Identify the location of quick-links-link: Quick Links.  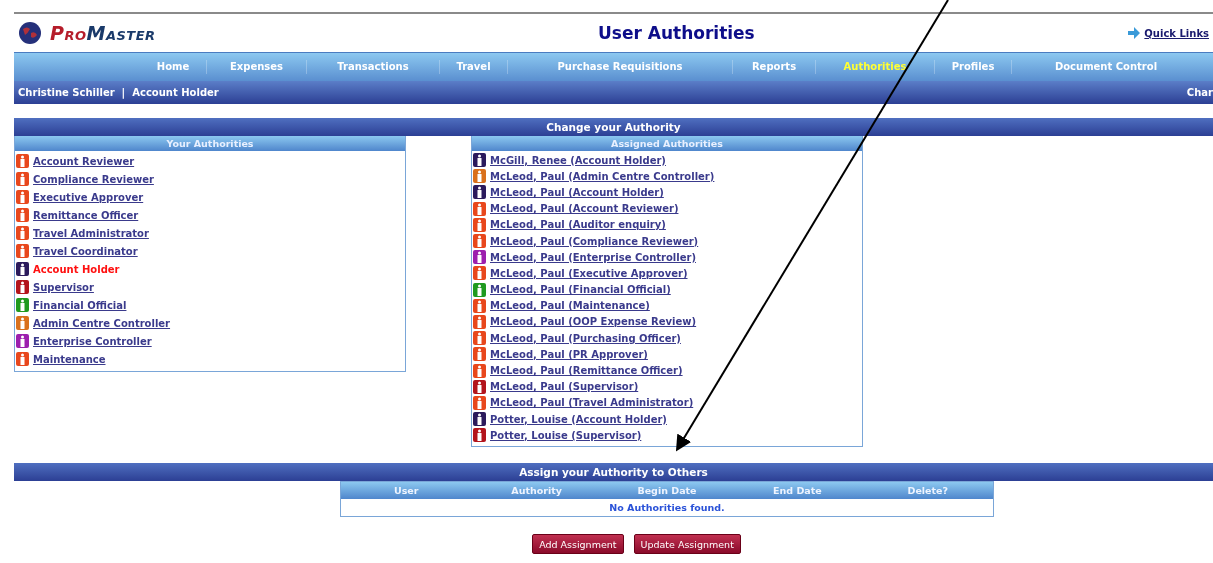
(1168, 33).